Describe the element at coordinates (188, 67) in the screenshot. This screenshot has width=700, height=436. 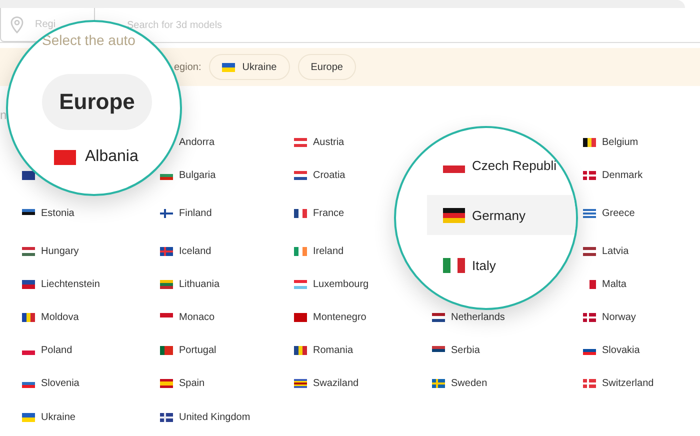
I see `banner-label: egion:` at that location.